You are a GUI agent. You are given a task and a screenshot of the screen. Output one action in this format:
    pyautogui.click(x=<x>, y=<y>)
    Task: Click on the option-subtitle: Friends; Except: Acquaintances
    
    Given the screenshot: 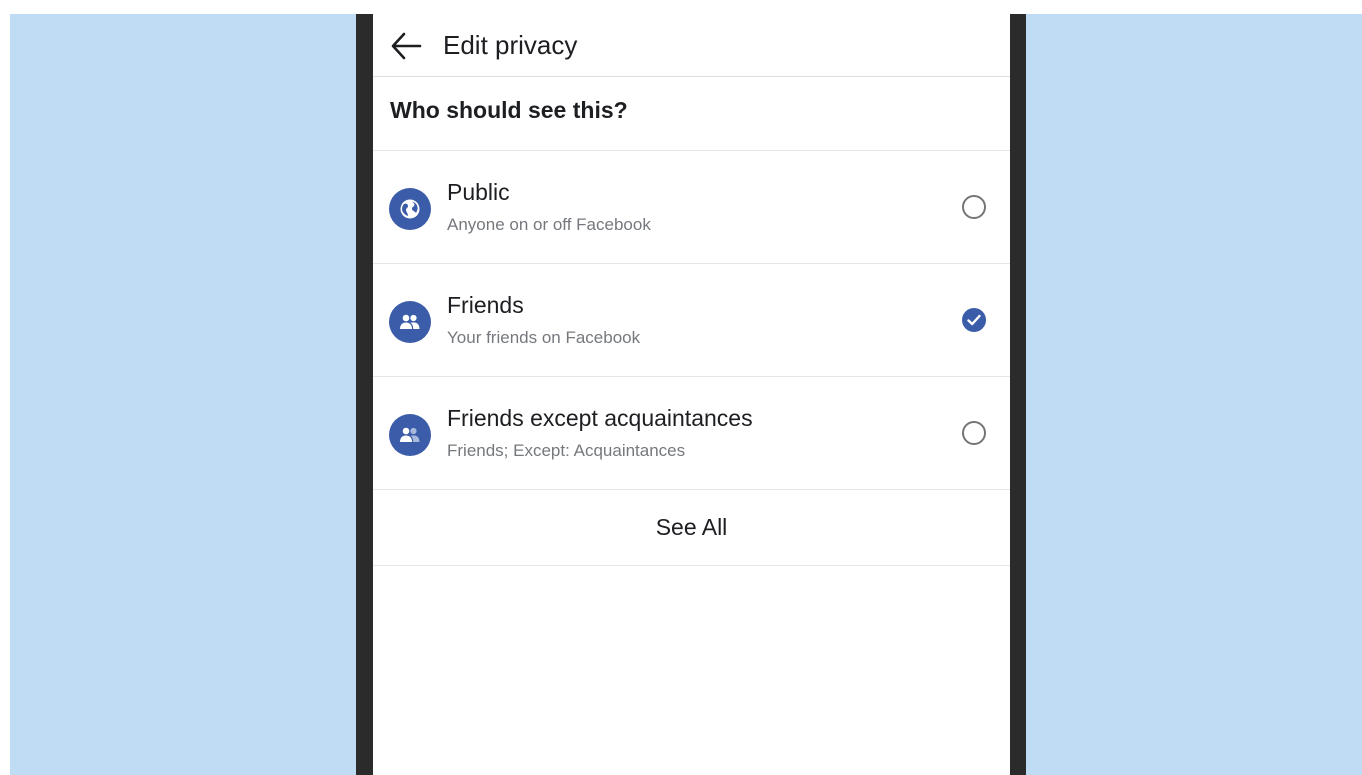 What is the action you would take?
    pyautogui.click(x=566, y=450)
    